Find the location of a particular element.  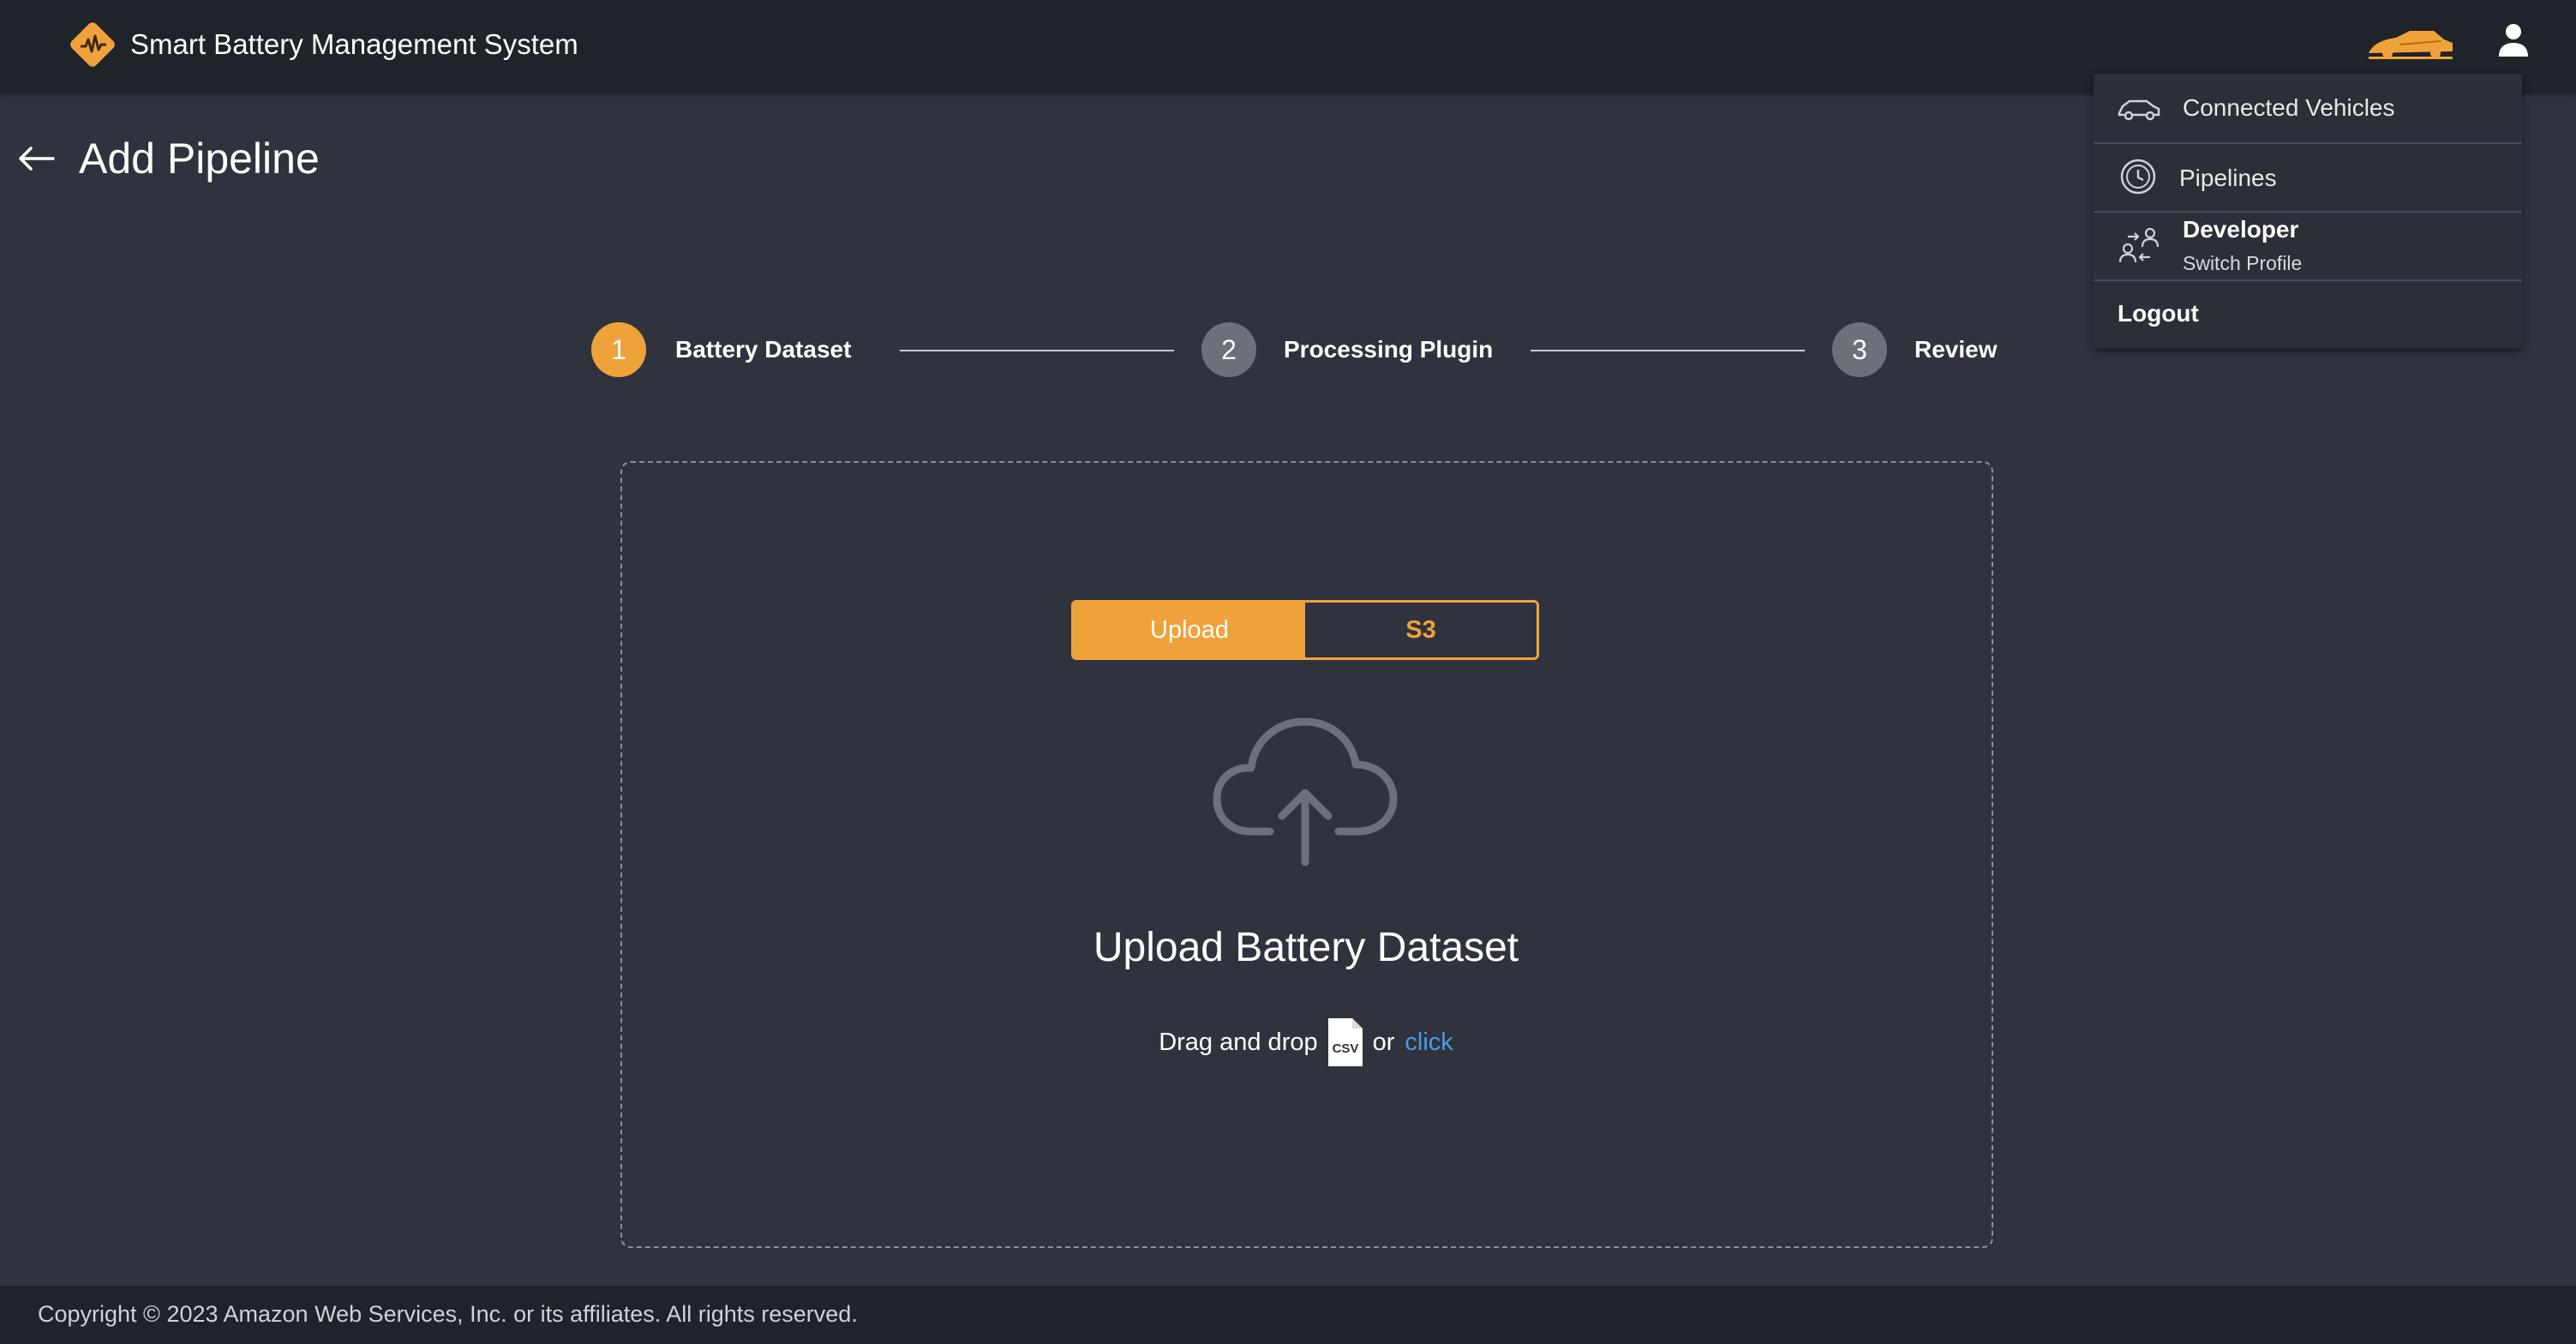

car-icon is located at coordinates (2139, 110).